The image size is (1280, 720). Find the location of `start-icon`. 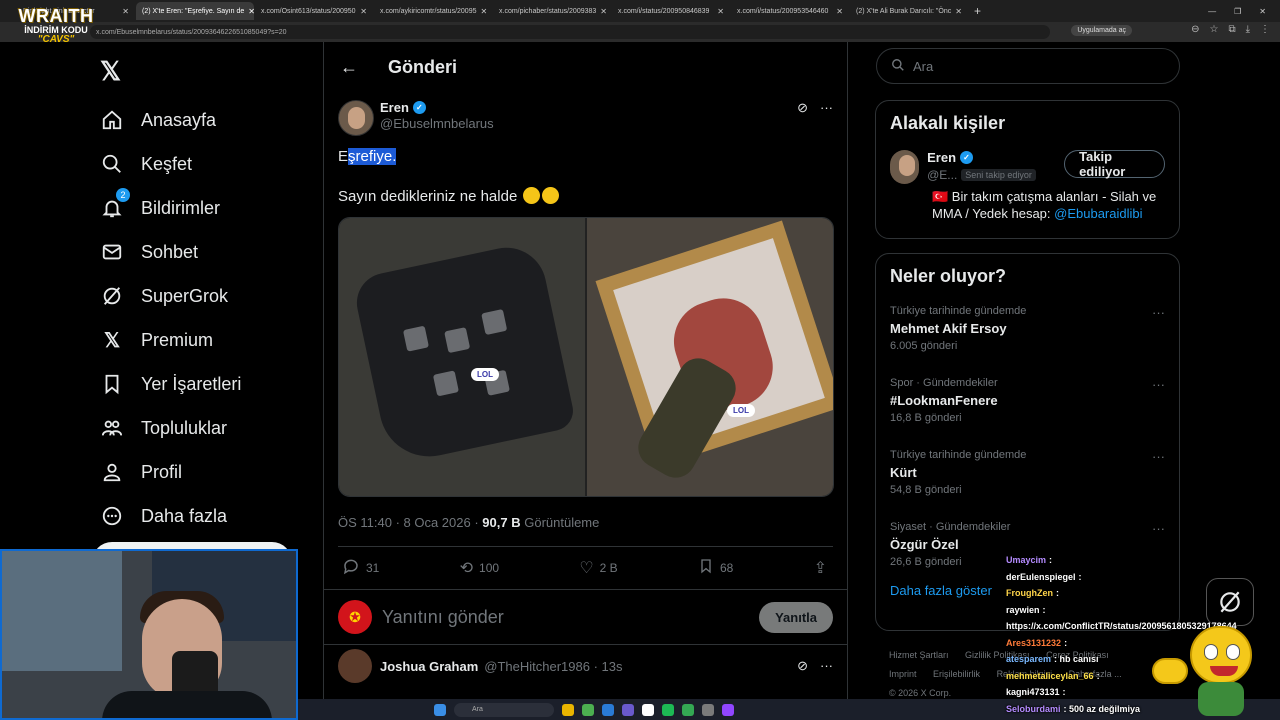

start-icon is located at coordinates (440, 709).